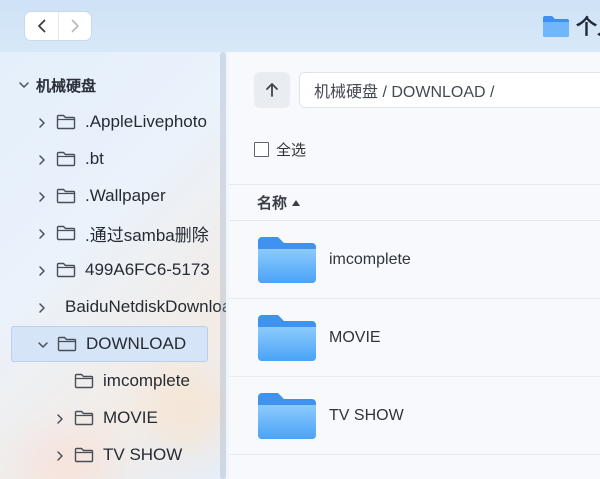  I want to click on list-item: imcomplete, so click(414, 260).